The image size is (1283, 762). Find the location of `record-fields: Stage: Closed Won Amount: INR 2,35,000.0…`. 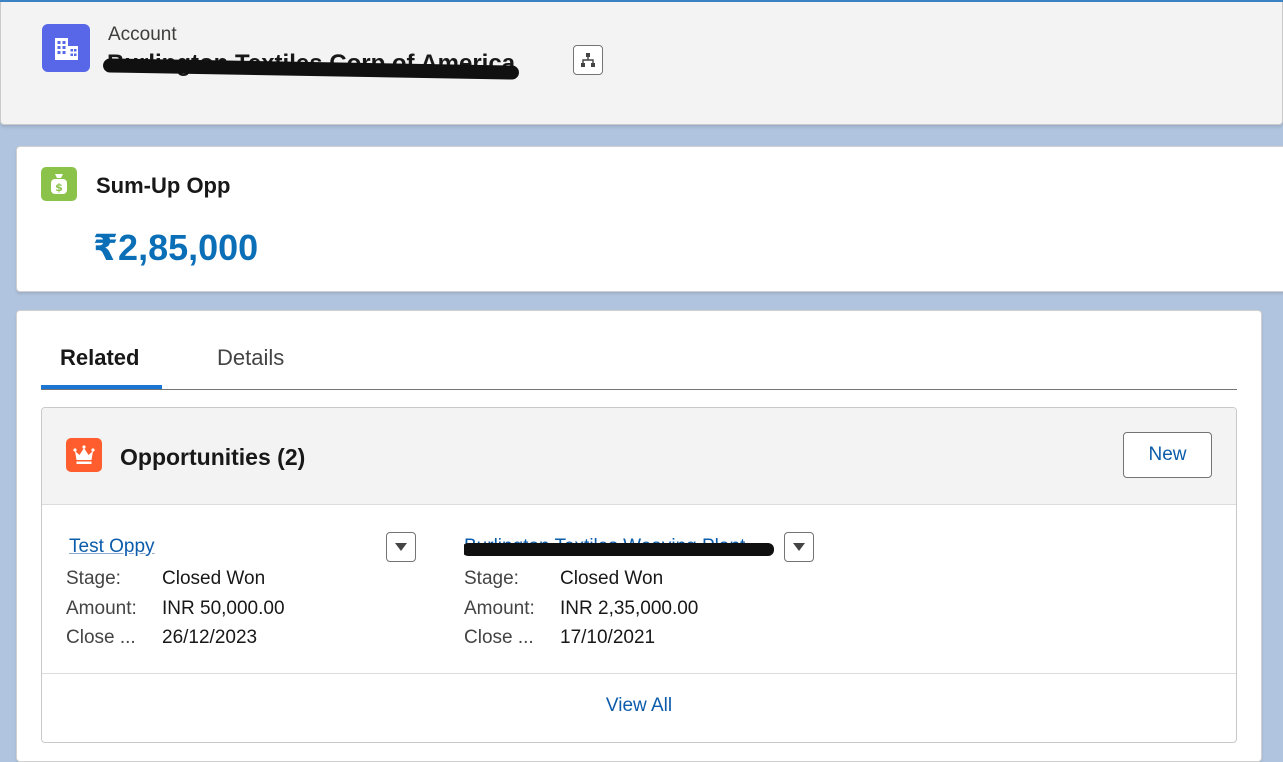

record-fields: Stage: Closed Won Amount: INR 2,35,000.0… is located at coordinates (654, 612).